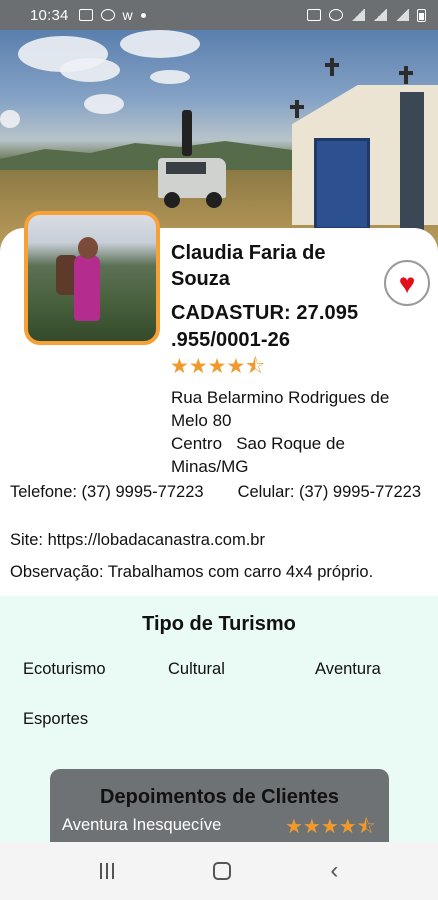 The height and width of the screenshot is (900, 438). Describe the element at coordinates (218, 366) in the screenshot. I see `guide-rating: ★★★★⯪` at that location.